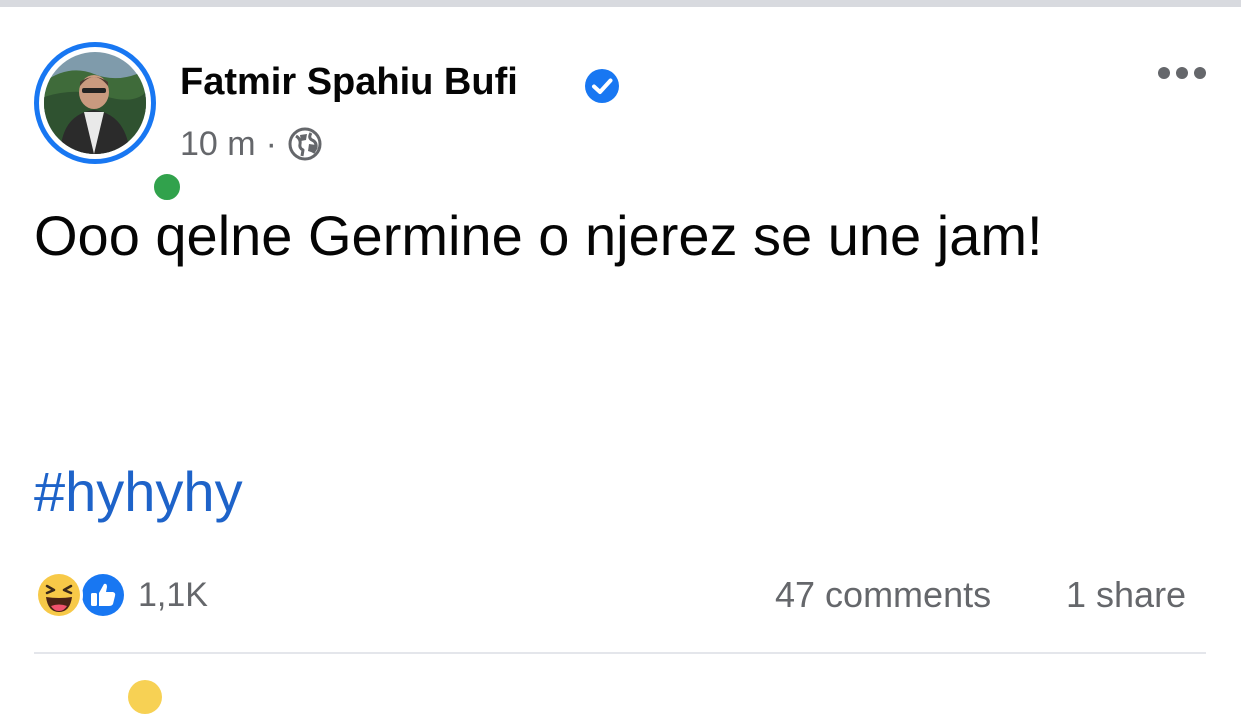  What do you see at coordinates (538, 235) in the screenshot?
I see `post-text: Ooo qelne Germine o njerez se une jam!` at bounding box center [538, 235].